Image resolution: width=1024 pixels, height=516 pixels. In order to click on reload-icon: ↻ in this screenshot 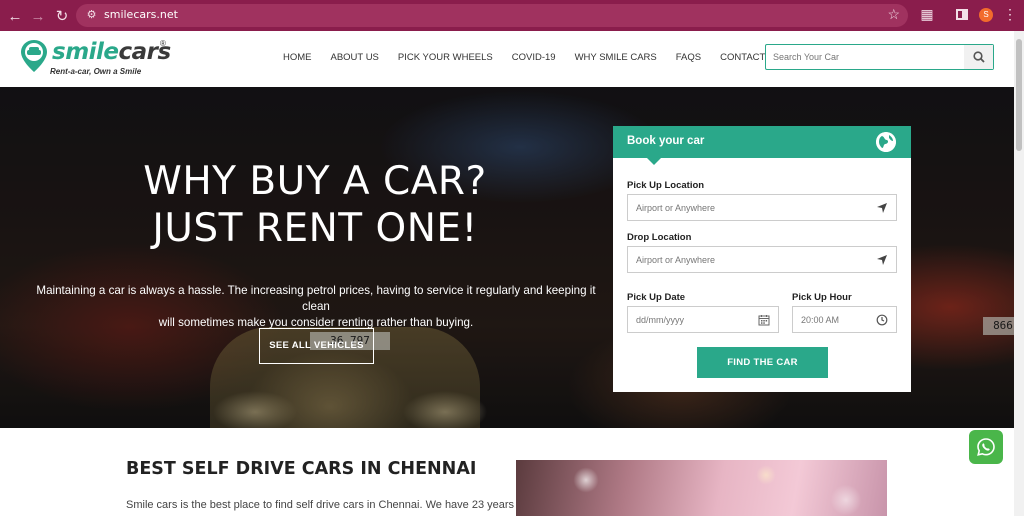, I will do `click(62, 16)`.